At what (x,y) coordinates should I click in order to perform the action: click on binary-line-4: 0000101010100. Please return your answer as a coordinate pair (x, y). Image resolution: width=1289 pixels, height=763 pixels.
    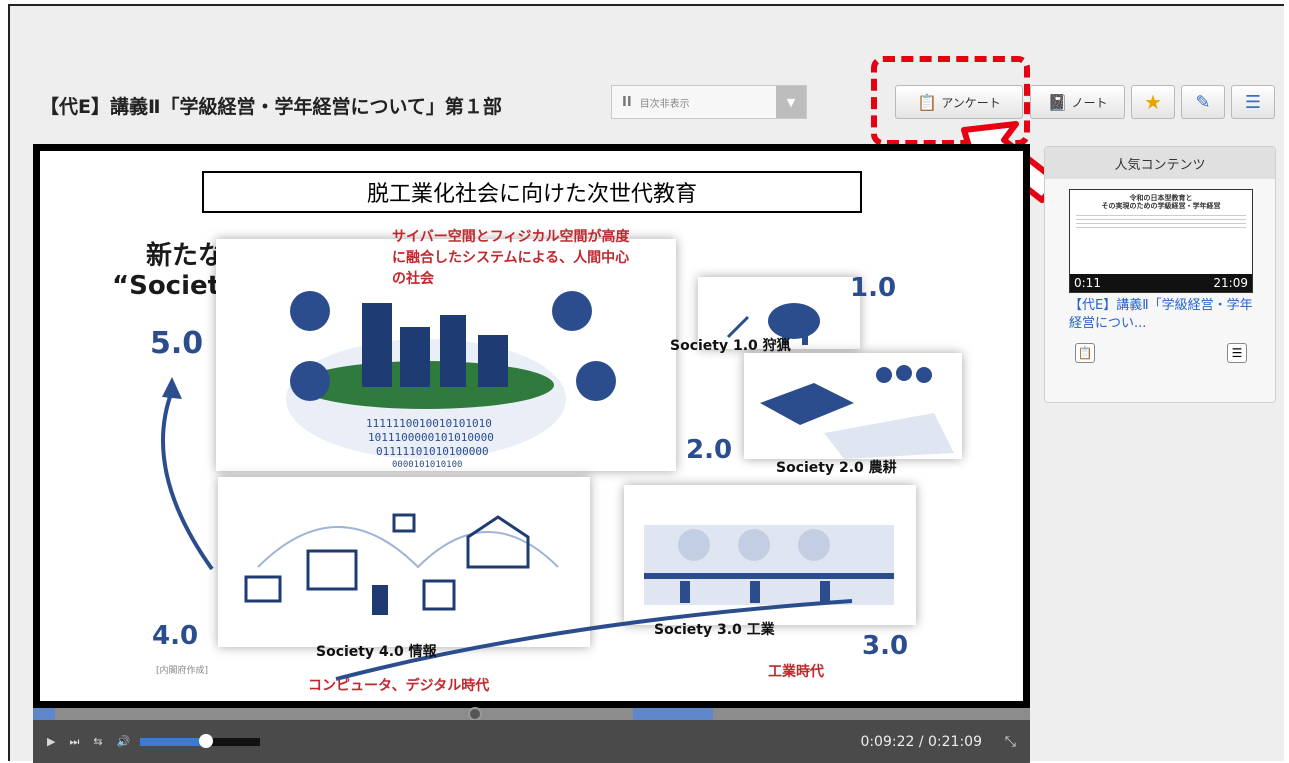
    Looking at the image, I should click on (427, 465).